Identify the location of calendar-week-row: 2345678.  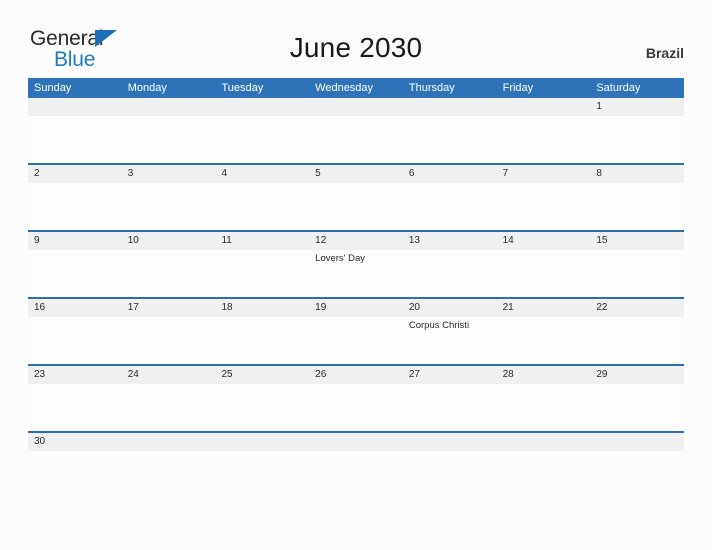
(356, 198).